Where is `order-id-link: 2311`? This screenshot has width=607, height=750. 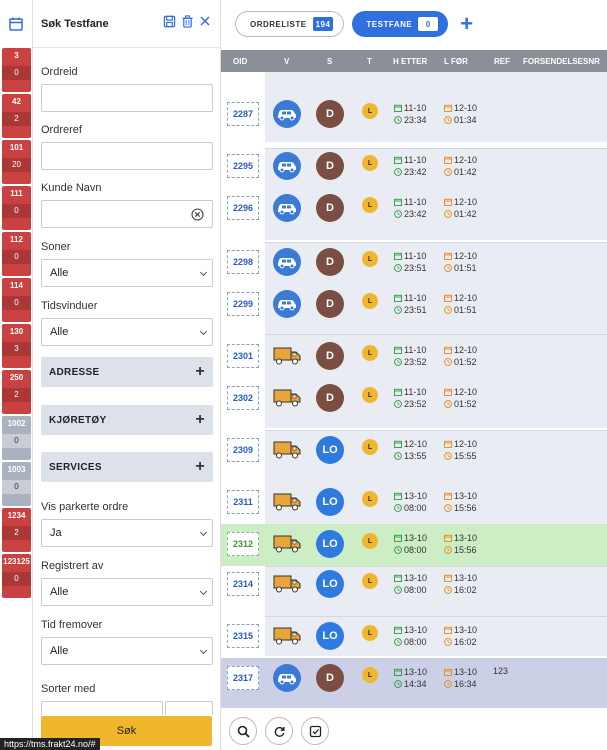
order-id-link: 2311 is located at coordinates (243, 502).